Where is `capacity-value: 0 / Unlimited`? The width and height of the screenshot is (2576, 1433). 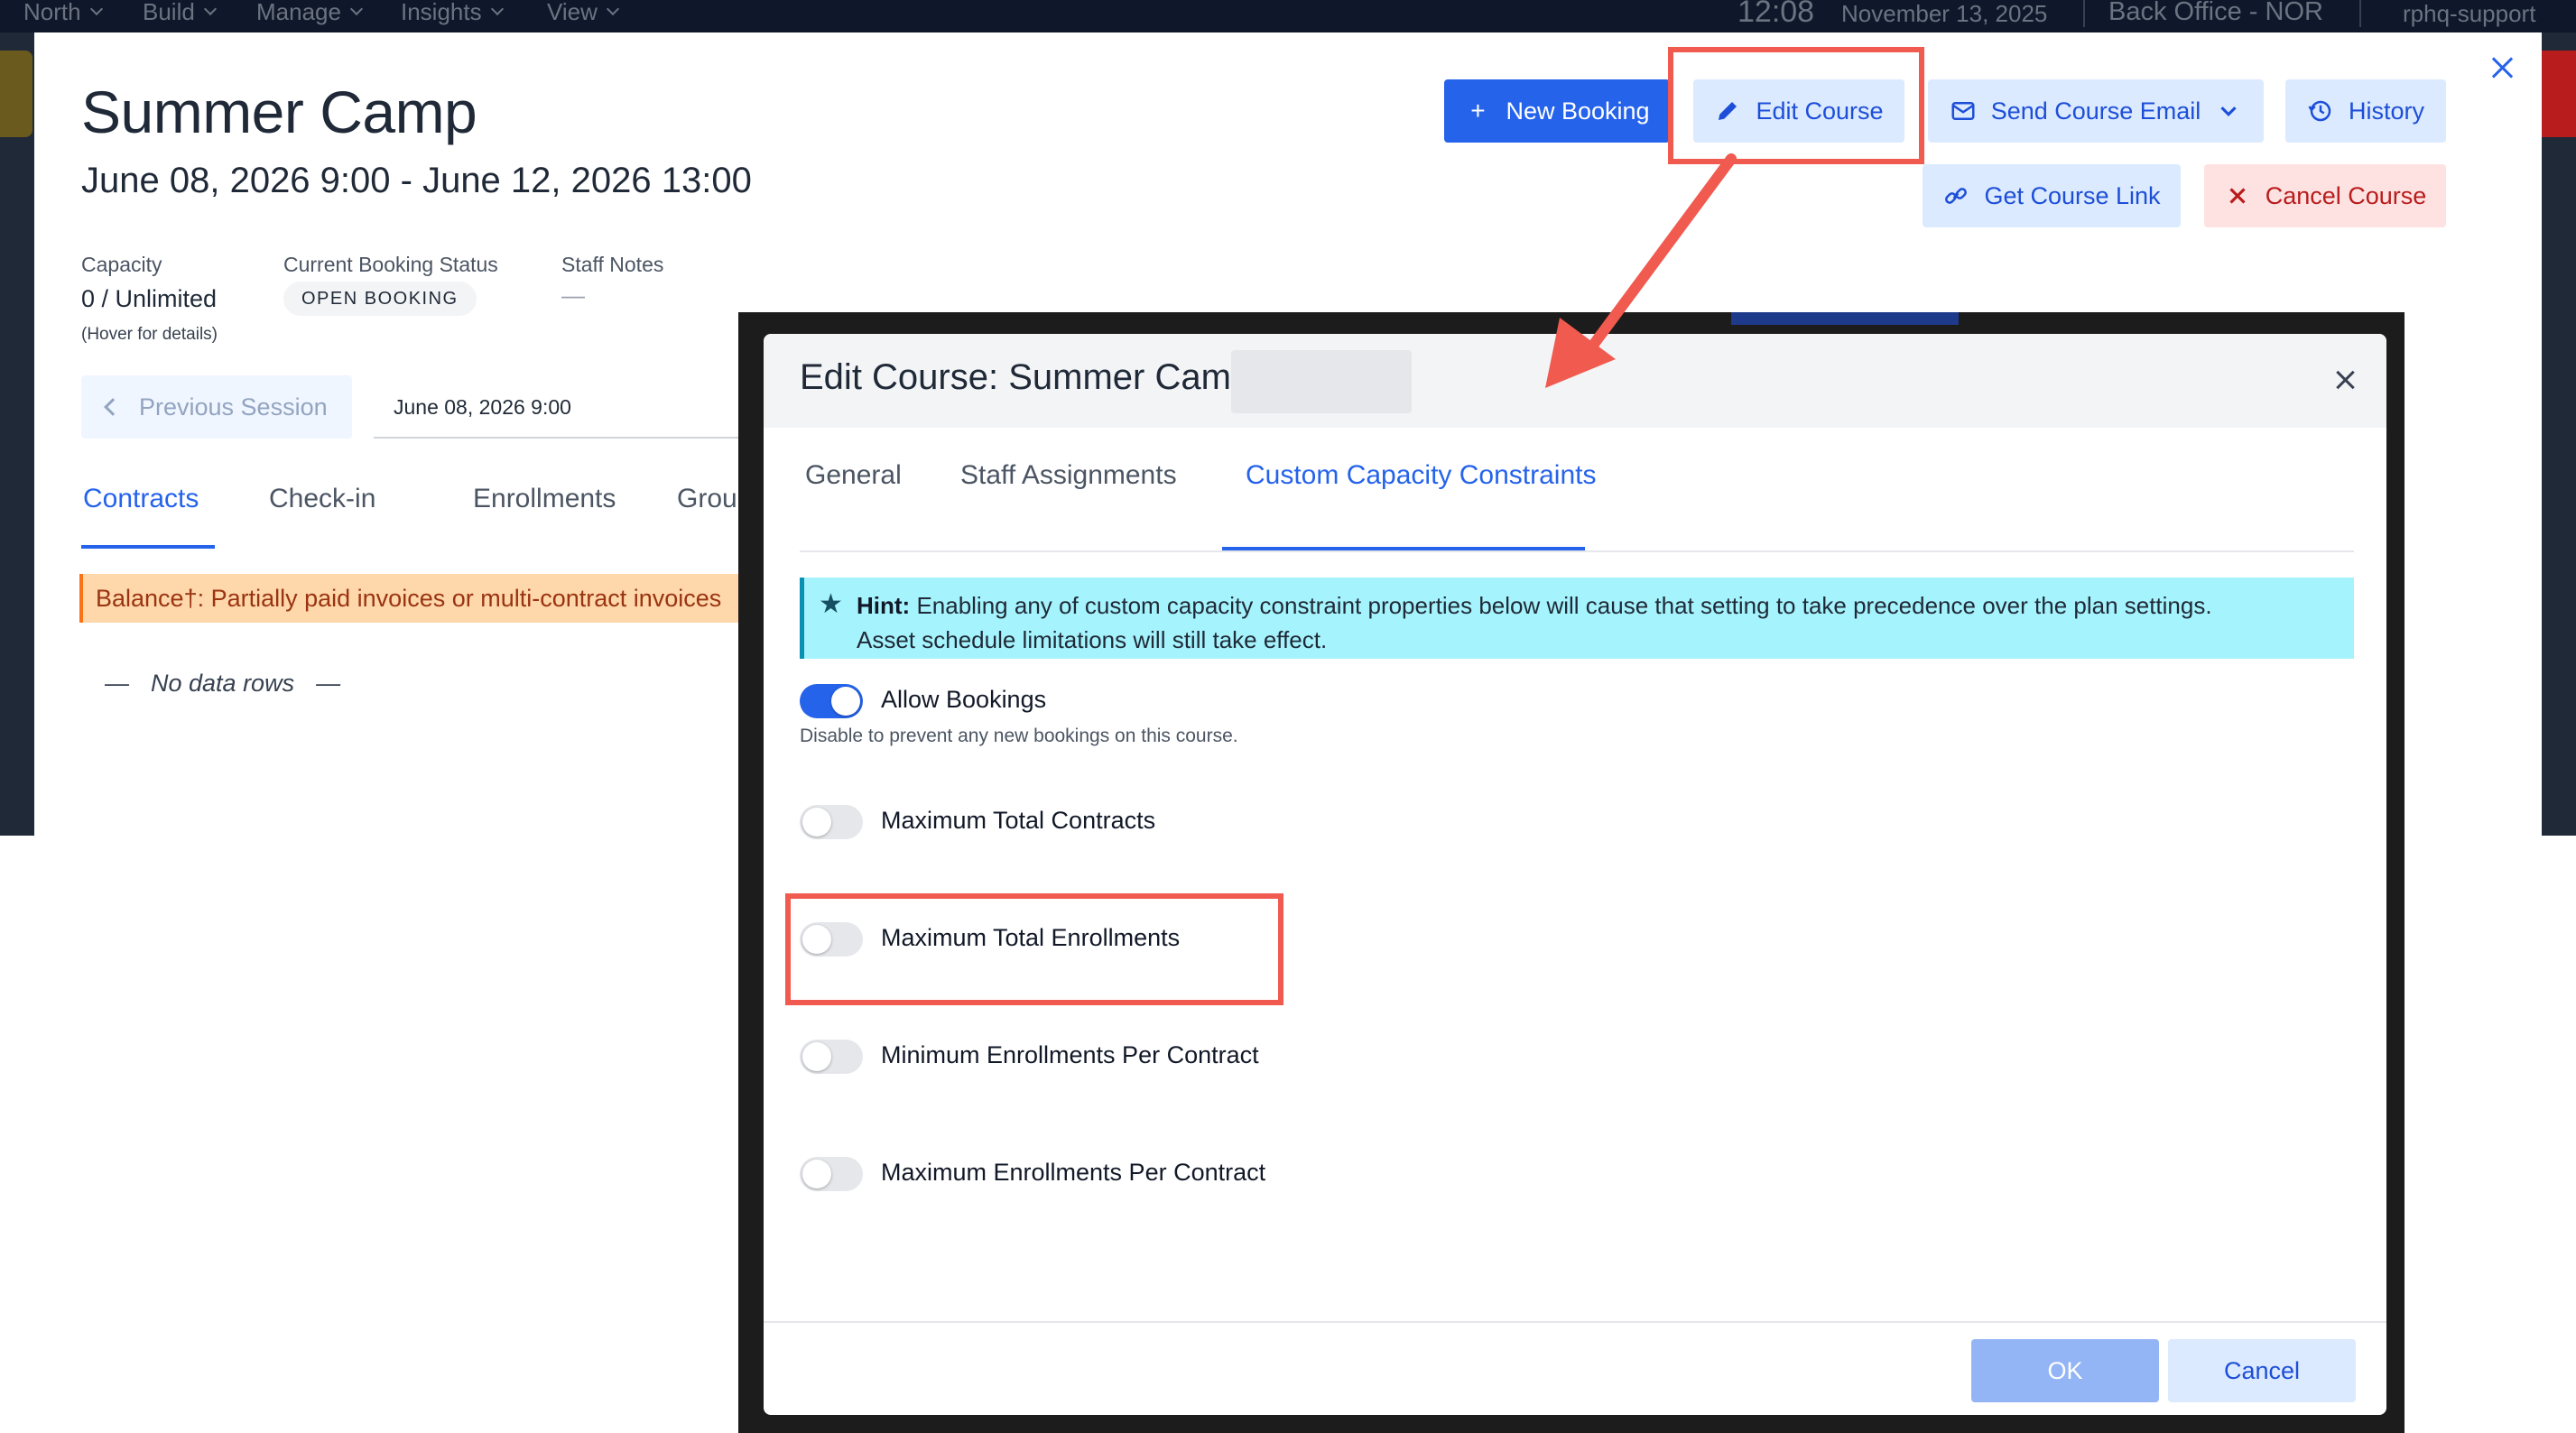
capacity-value: 0 / Unlimited is located at coordinates (149, 298).